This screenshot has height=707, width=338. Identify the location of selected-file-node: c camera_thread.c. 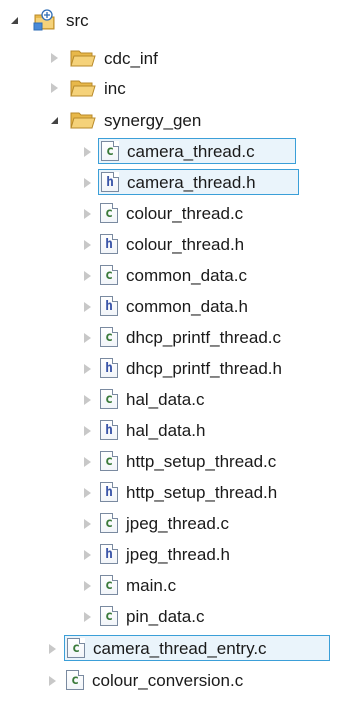
(197, 151).